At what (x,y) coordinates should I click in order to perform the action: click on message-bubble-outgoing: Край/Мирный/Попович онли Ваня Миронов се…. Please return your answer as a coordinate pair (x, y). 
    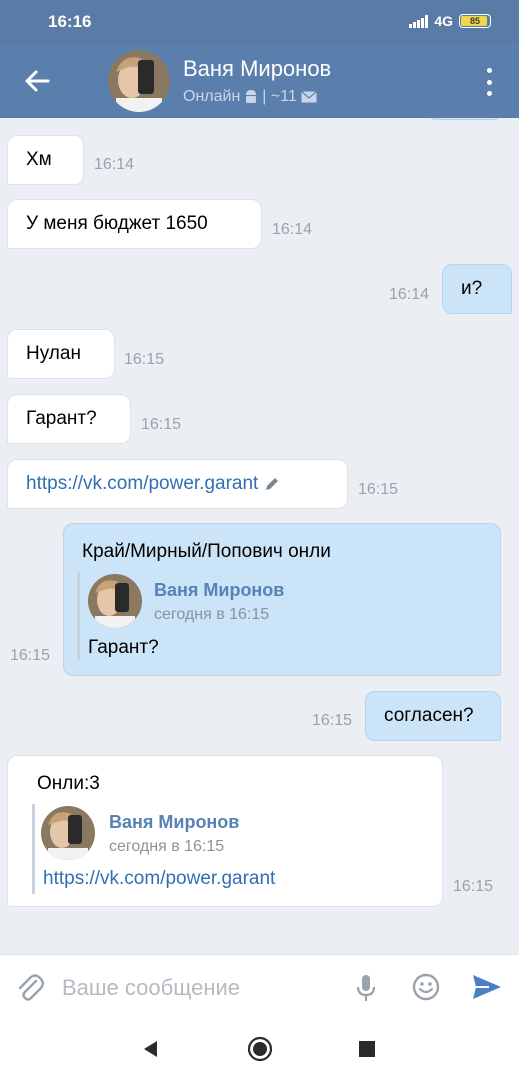
    Looking at the image, I should click on (282, 599).